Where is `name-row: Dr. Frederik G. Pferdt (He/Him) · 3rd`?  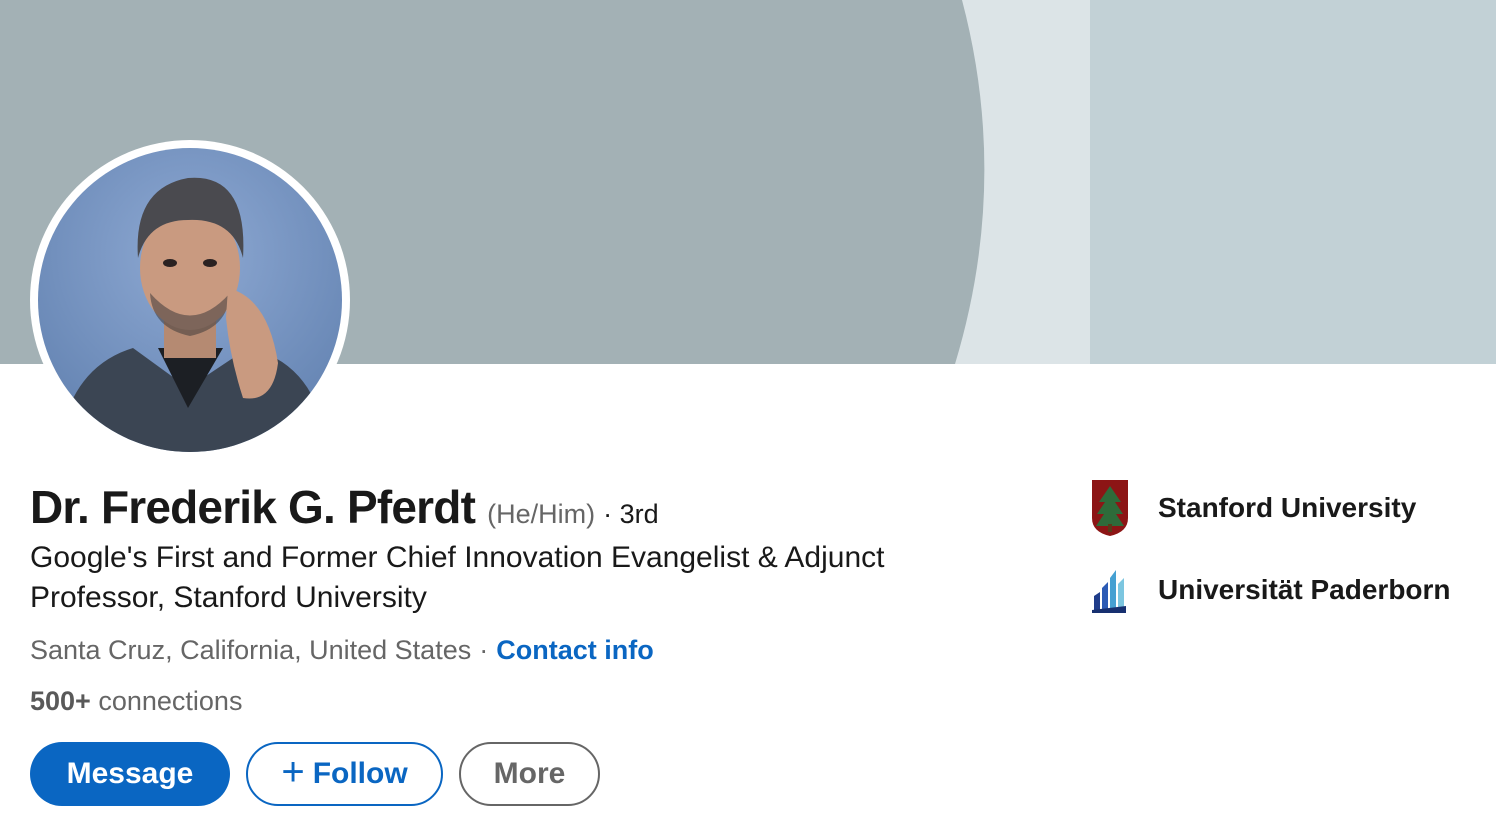 name-row: Dr. Frederik G. Pferdt (He/Him) · 3rd is located at coordinates (344, 508).